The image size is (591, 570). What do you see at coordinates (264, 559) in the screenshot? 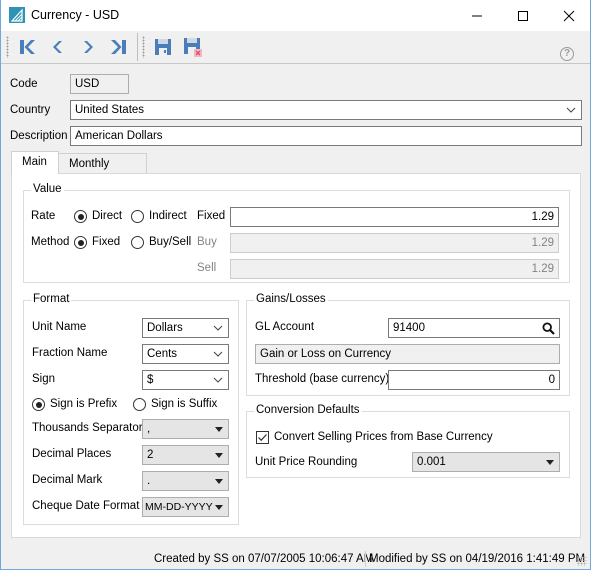
I see `created-status: Created by SS on 07/07/2005 10:06:47 AM` at bounding box center [264, 559].